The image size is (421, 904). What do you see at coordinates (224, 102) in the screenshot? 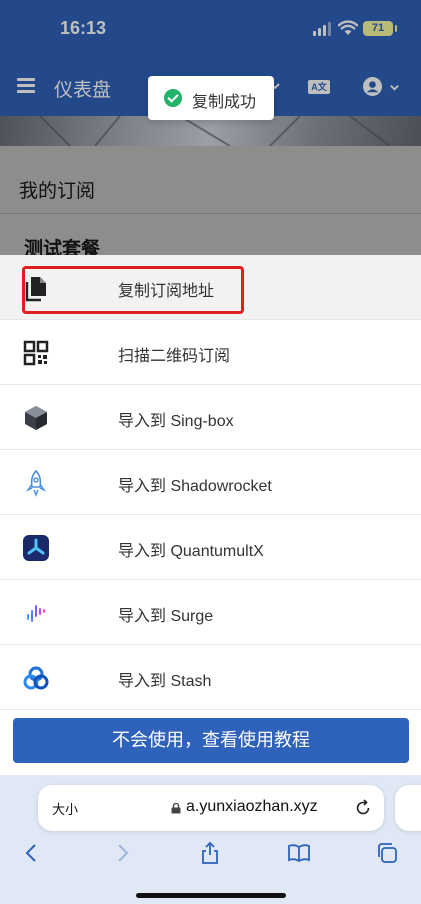
I see `toast-message: 复制成功` at bounding box center [224, 102].